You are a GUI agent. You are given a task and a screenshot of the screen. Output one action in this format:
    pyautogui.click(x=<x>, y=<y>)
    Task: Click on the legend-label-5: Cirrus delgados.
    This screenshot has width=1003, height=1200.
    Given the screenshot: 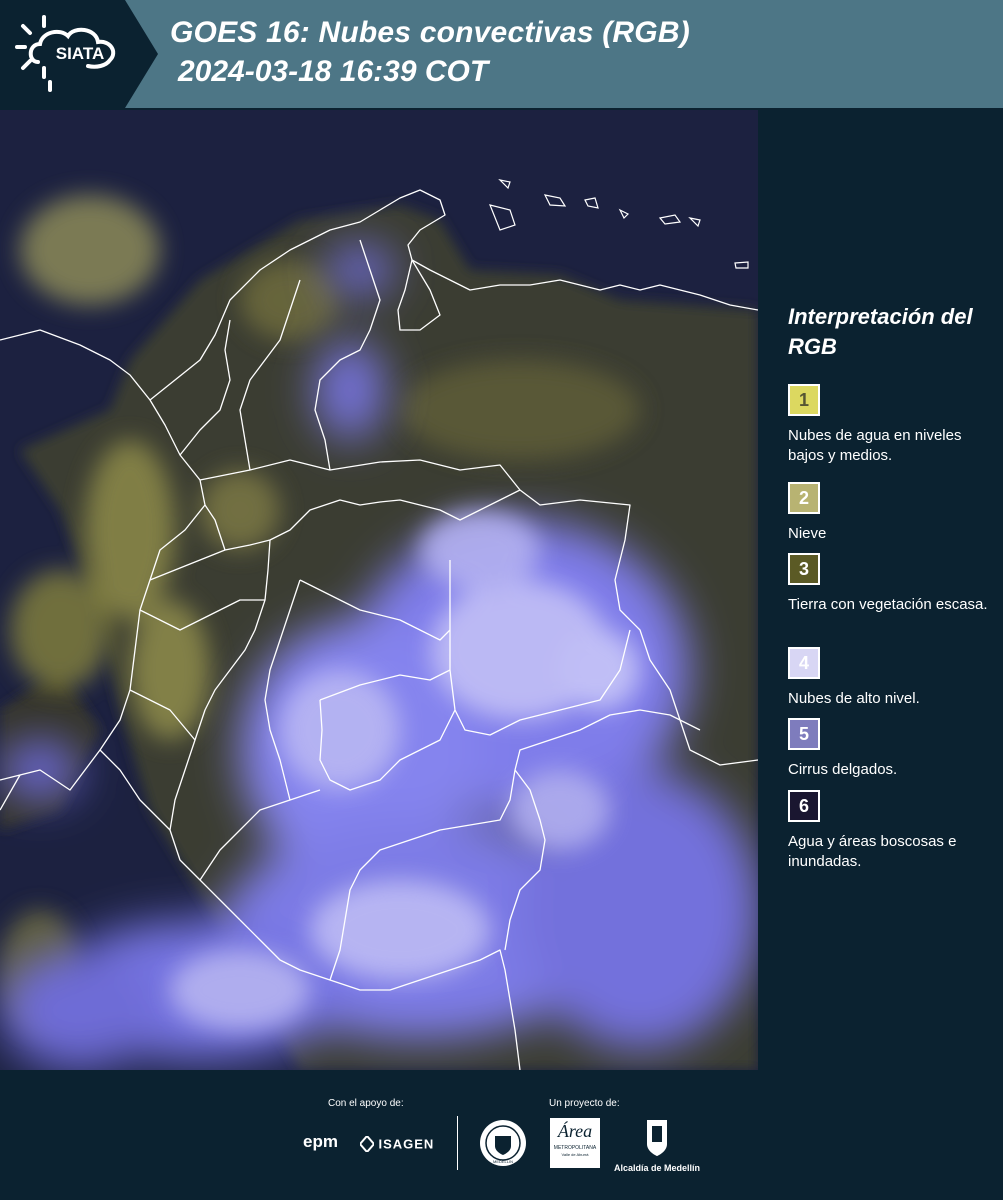 What is the action you would take?
    pyautogui.click(x=843, y=769)
    